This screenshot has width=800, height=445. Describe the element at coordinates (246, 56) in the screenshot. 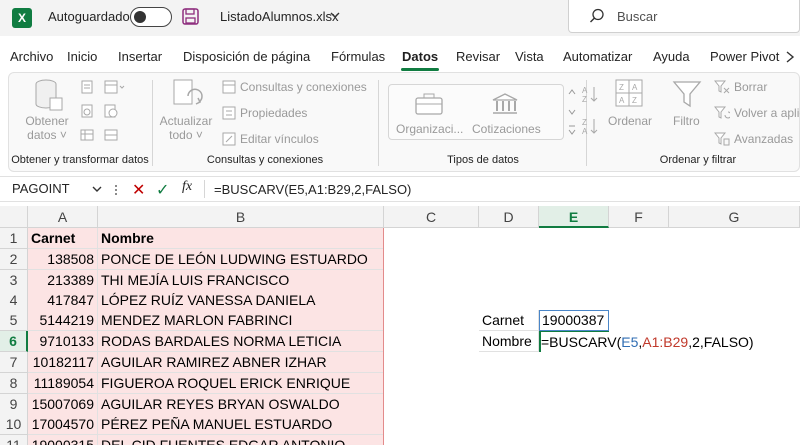

I see `tab-disposicion: Disposición de página` at that location.